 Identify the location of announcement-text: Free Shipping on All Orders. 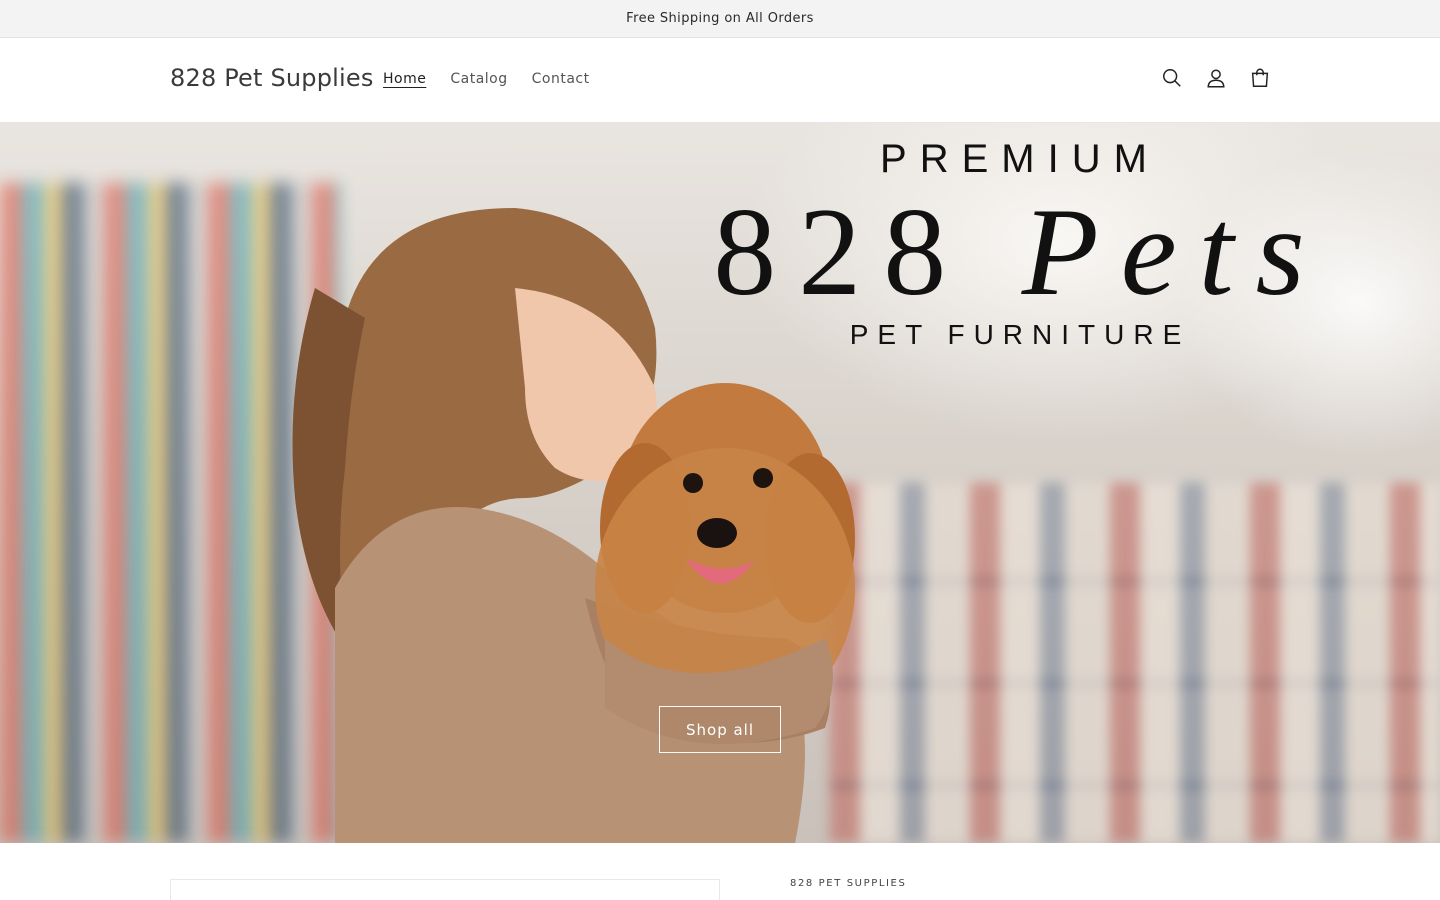
(720, 18).